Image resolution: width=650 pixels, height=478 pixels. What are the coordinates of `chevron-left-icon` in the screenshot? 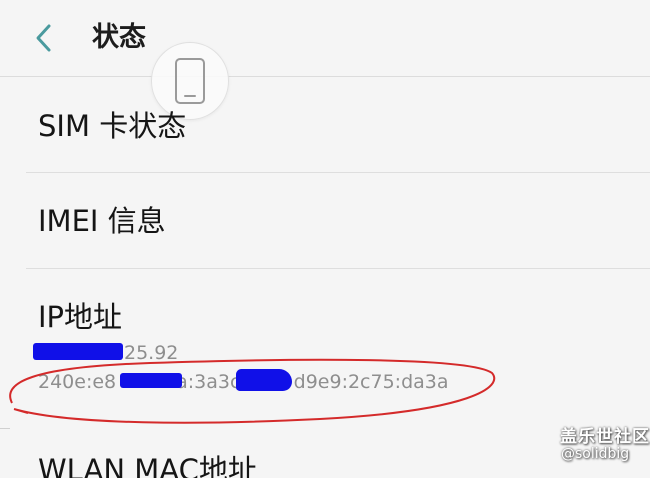 It's located at (43, 38).